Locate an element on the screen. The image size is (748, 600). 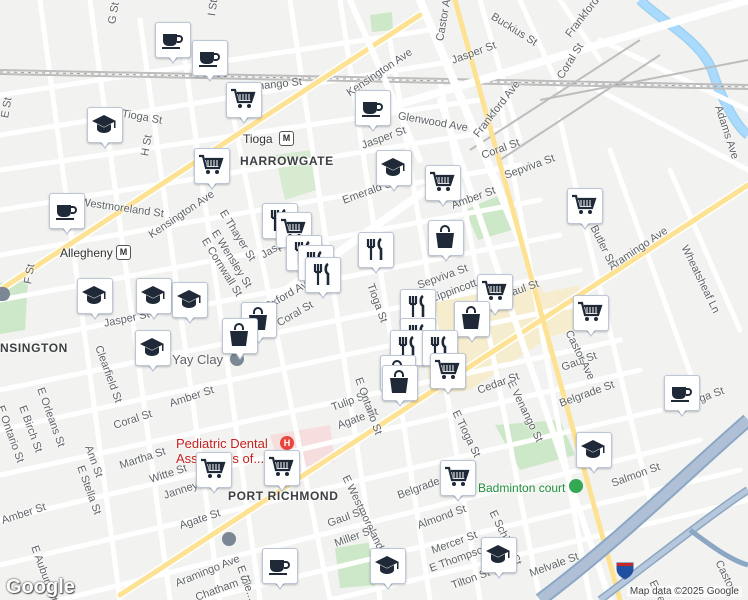
neighborhood-label: NSINGTON is located at coordinates (34, 348).